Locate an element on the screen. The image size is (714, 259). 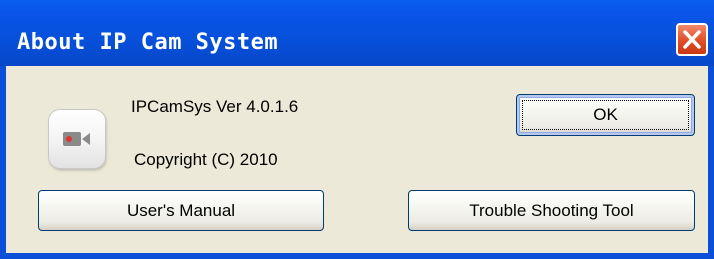
close-icon is located at coordinates (692, 39).